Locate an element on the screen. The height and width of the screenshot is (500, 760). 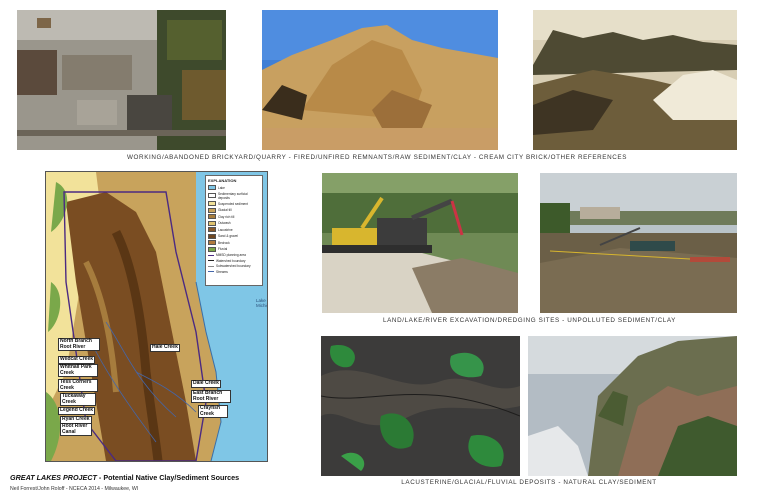
creek-label-dale: Dale Creek is located at coordinates (206, 384).